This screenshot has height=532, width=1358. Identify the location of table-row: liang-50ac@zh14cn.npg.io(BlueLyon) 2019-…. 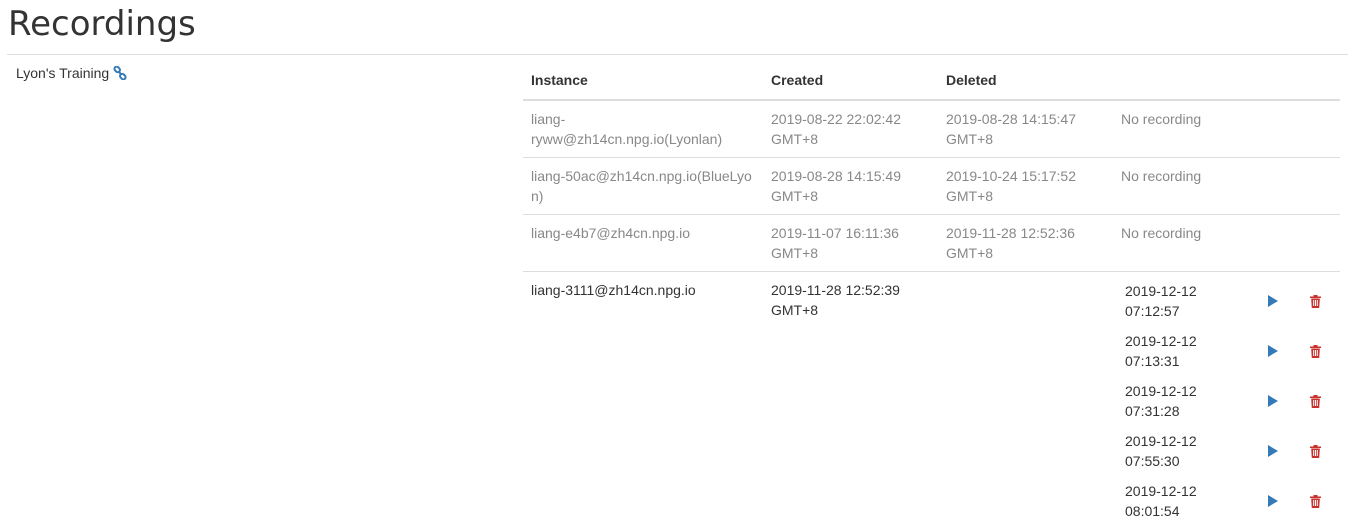
(931, 186).